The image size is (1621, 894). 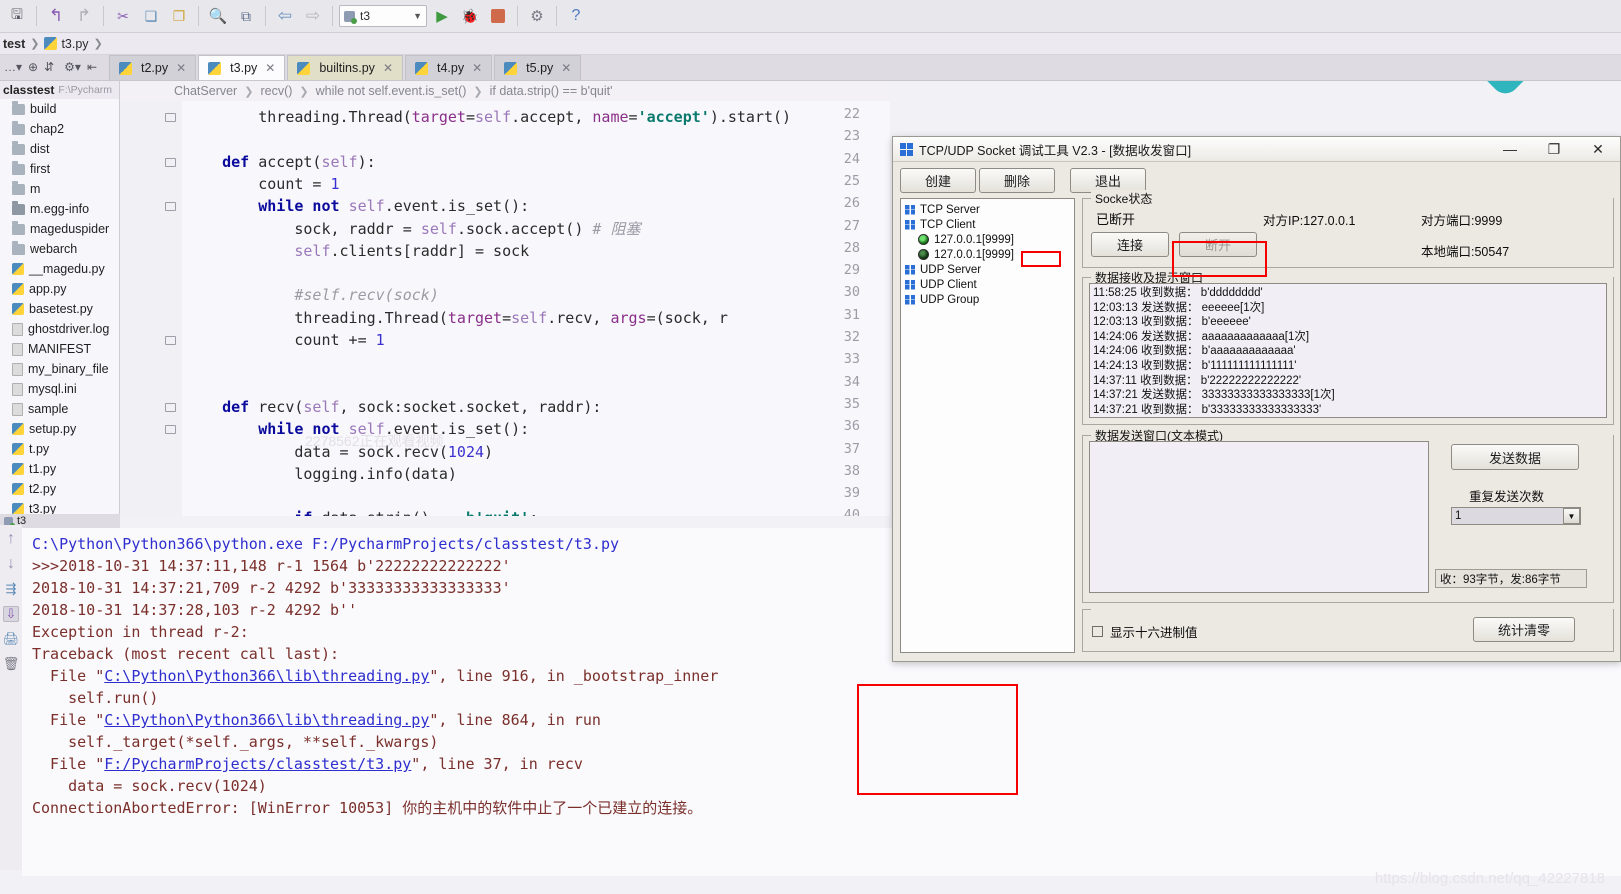 I want to click on run-icon: ▶, so click(x=442, y=16).